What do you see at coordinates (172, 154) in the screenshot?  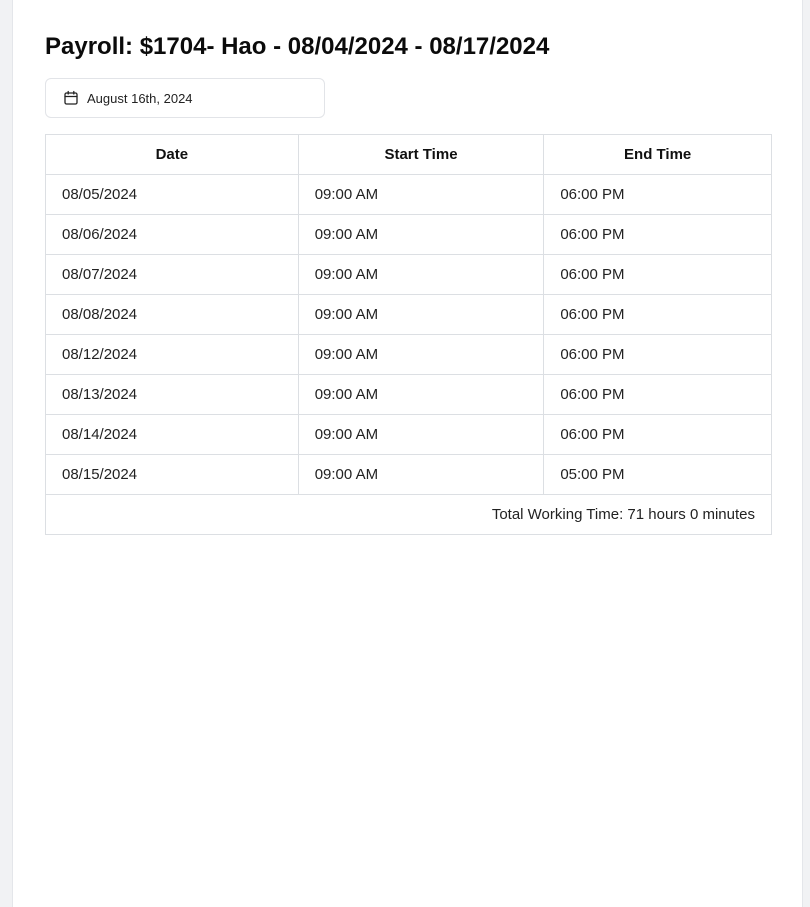 I see `header-date: Date` at bounding box center [172, 154].